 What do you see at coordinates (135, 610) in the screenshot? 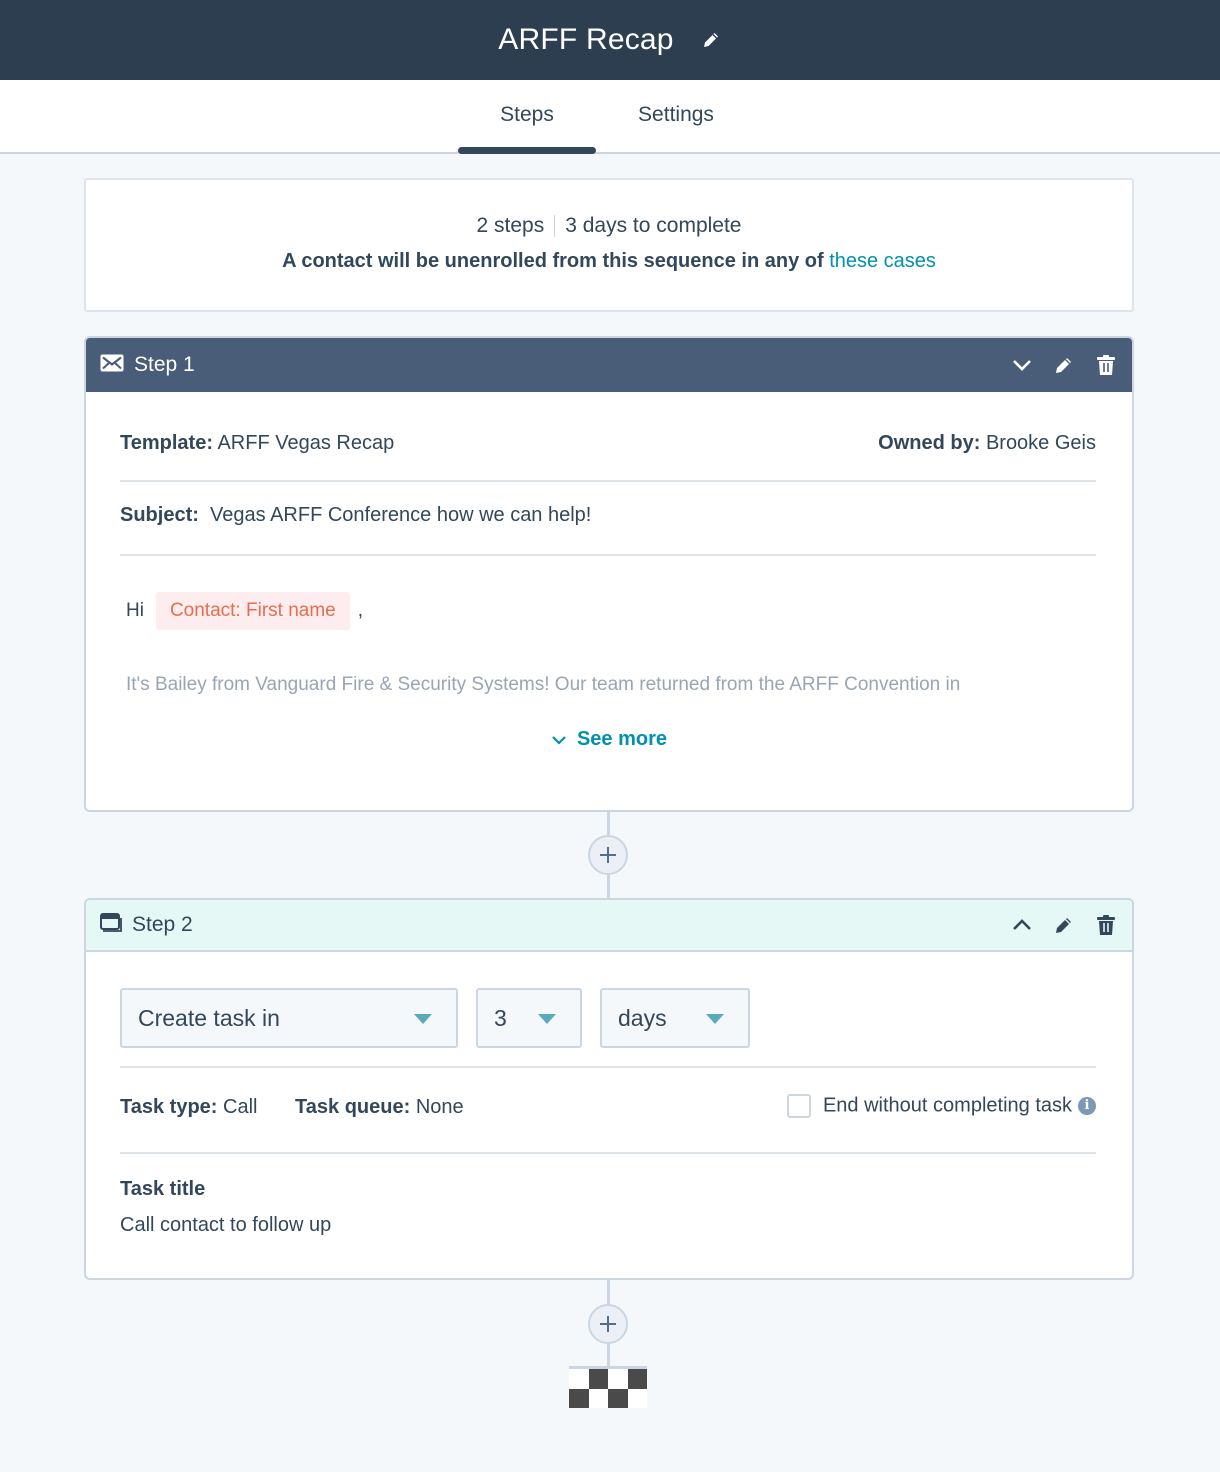
I see `greeting-text: Hi` at bounding box center [135, 610].